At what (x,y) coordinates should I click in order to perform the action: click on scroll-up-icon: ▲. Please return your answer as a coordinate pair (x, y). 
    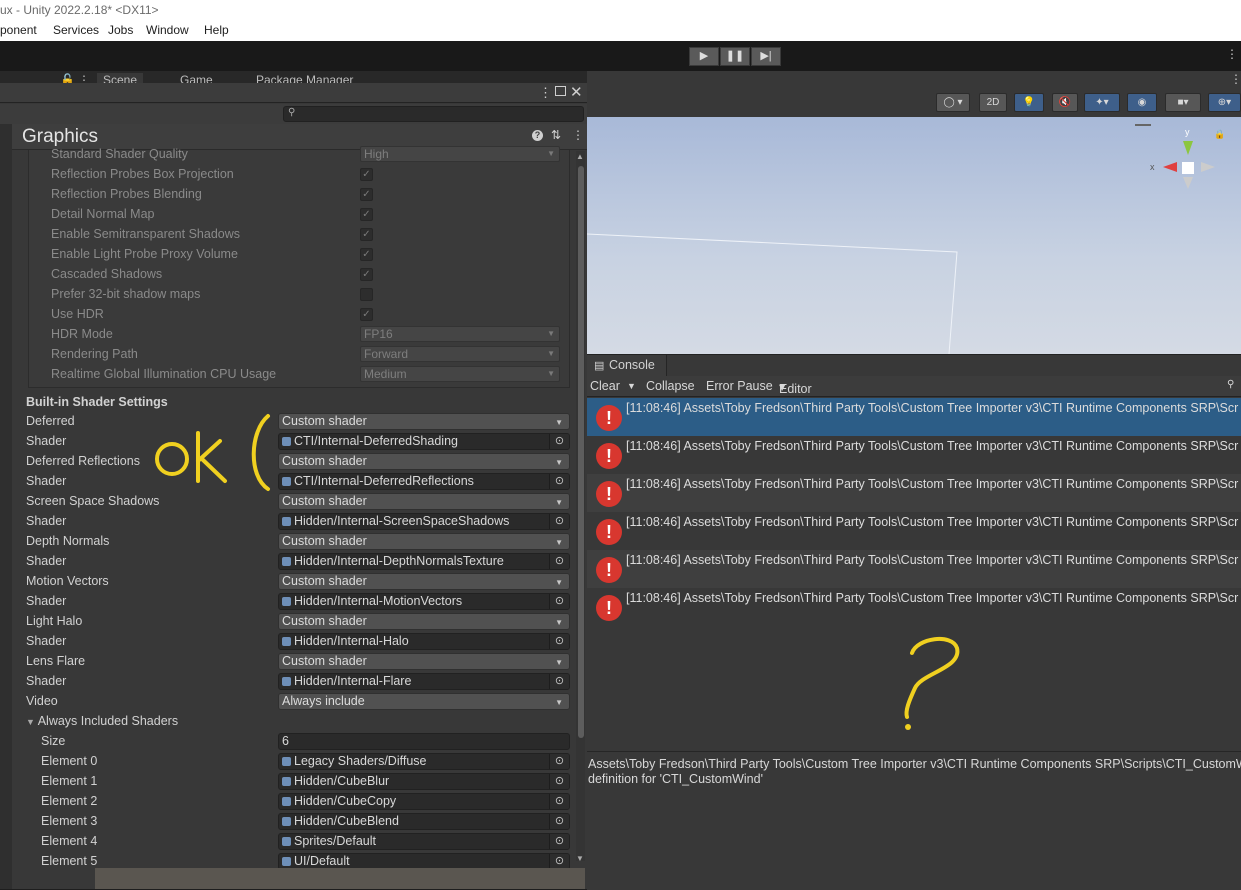
    Looking at the image, I should click on (580, 156).